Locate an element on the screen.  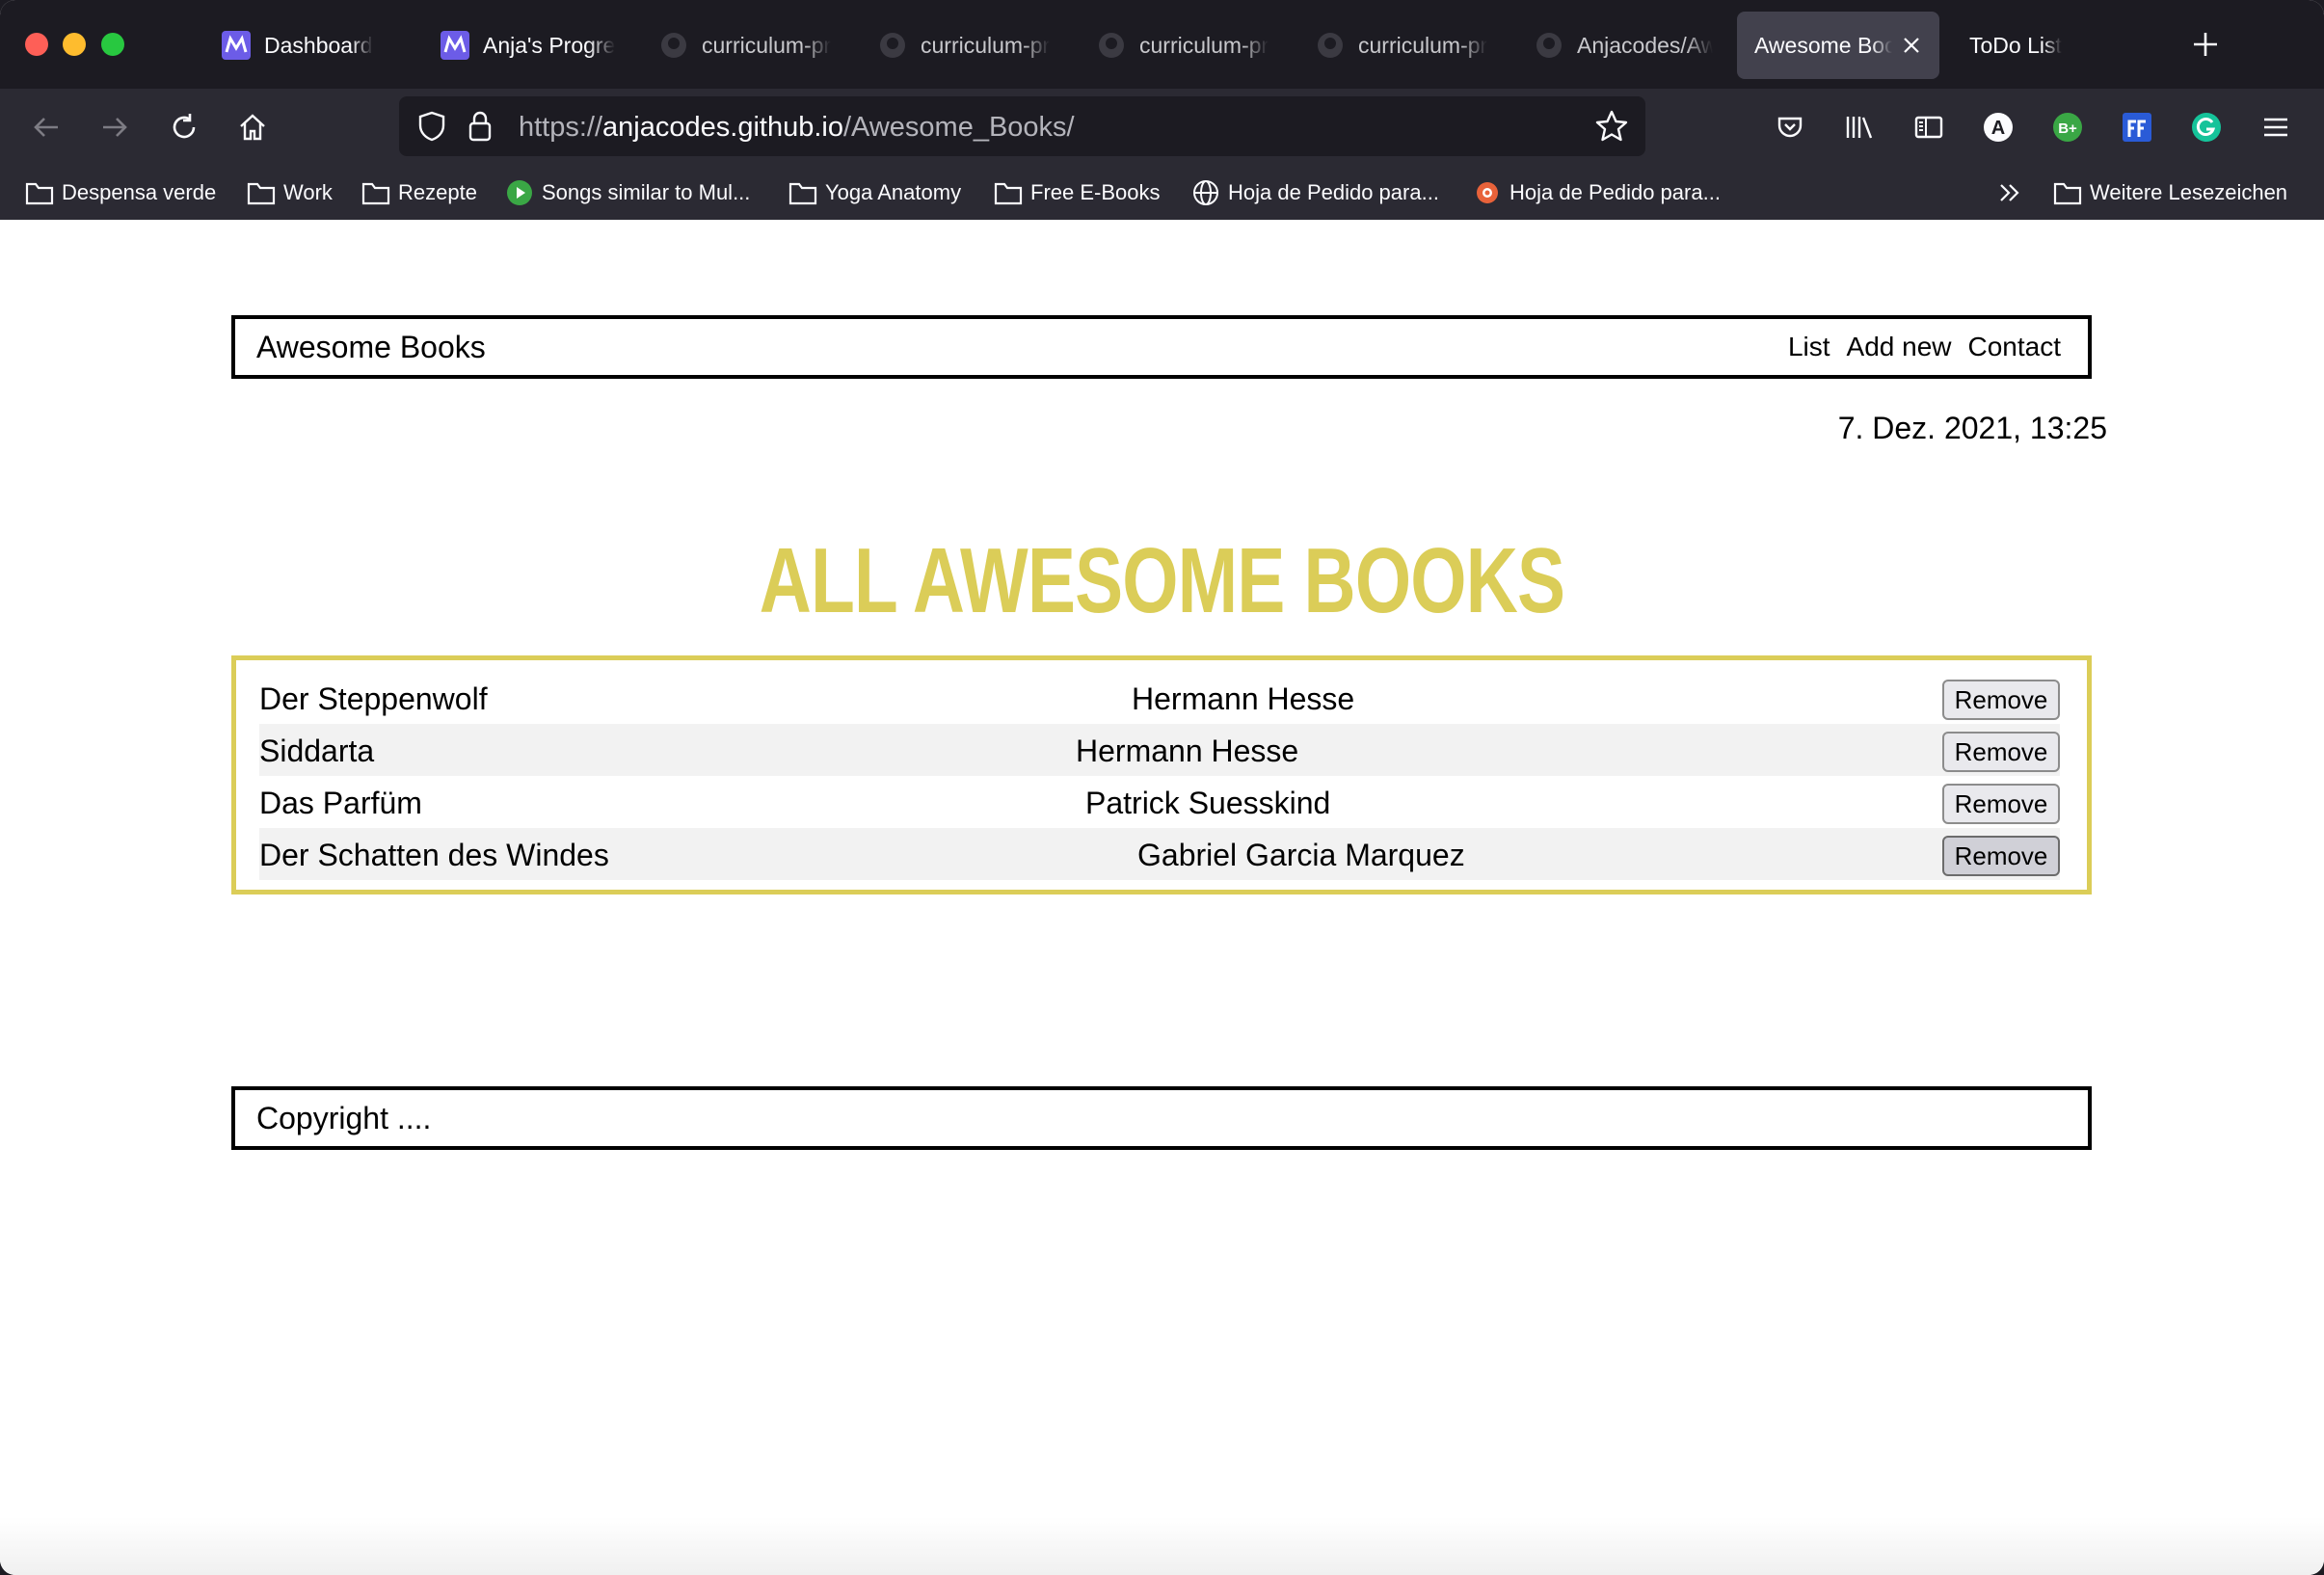
pocket-icon is located at coordinates (1790, 127).